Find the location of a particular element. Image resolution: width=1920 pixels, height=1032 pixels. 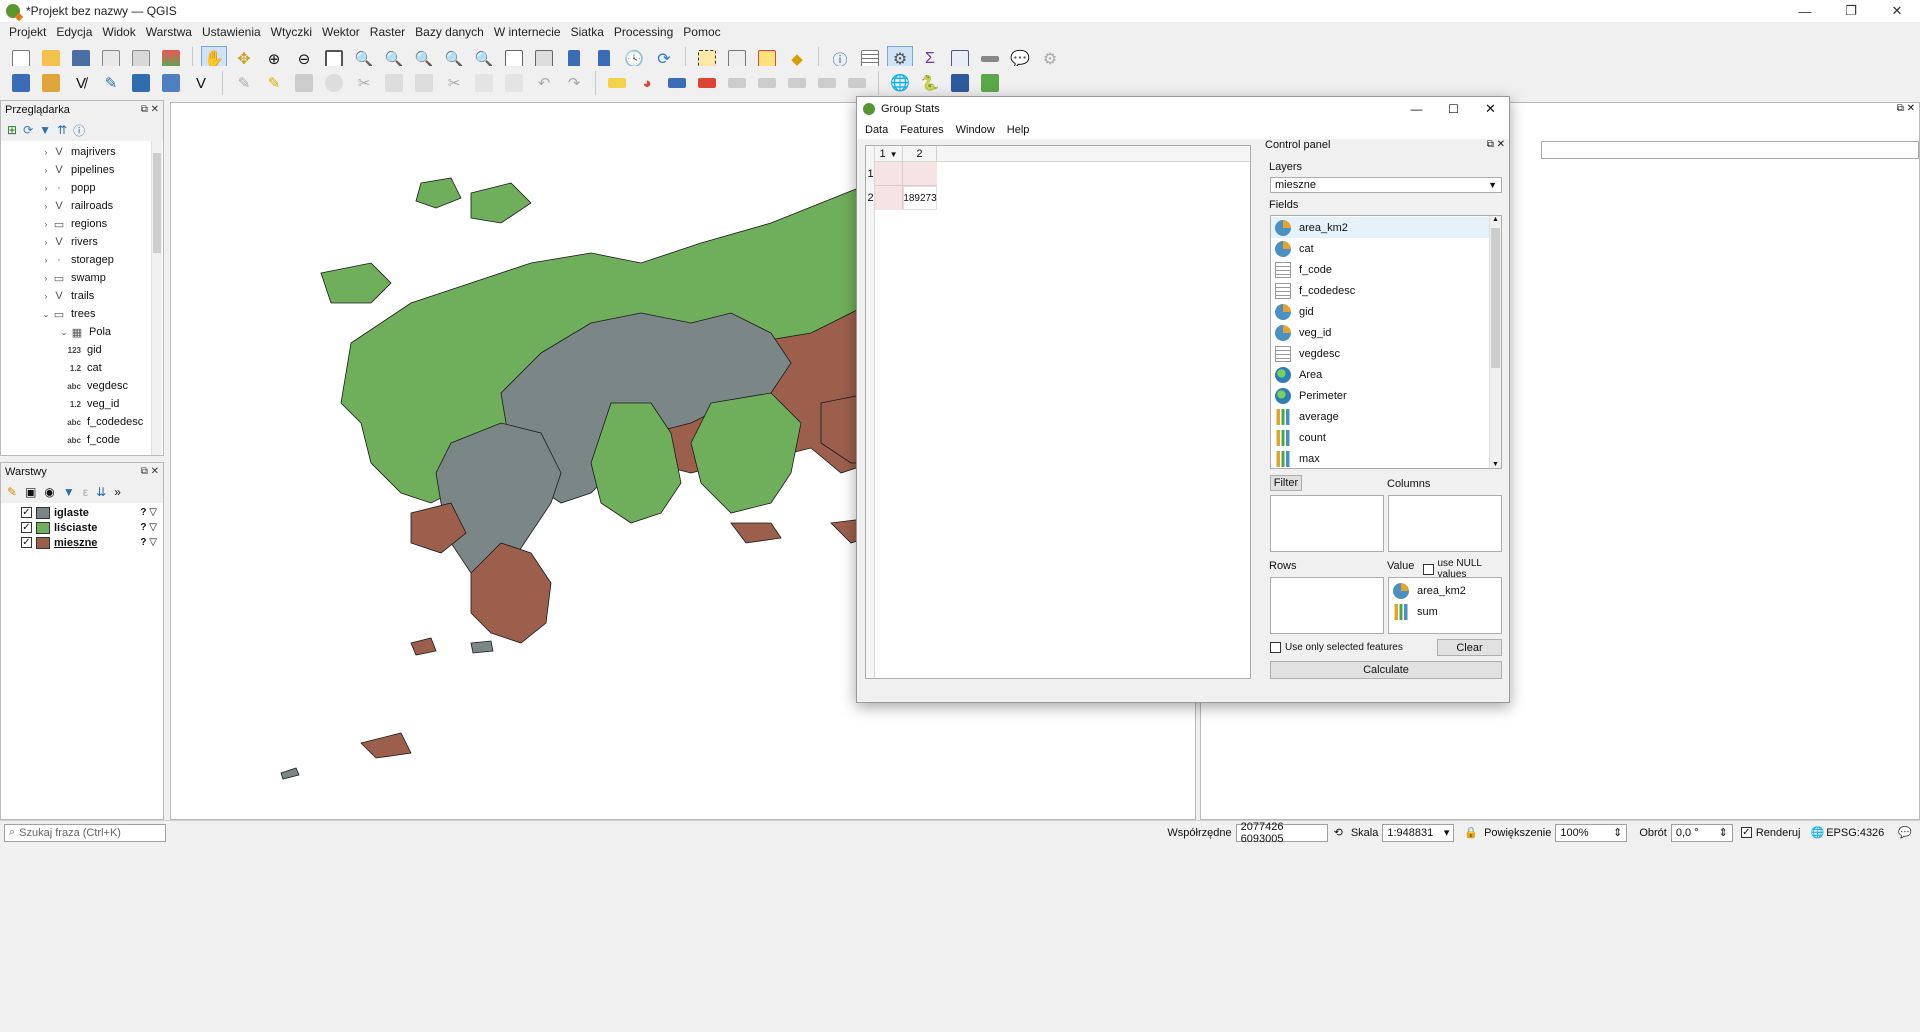

columns-drop-box is located at coordinates (1445, 523).